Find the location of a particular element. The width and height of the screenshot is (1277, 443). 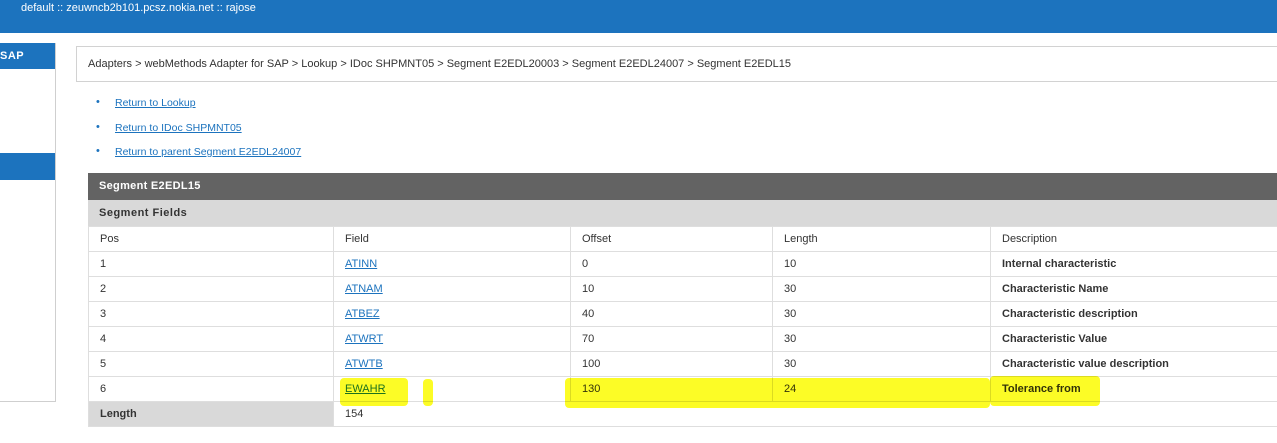

pos-cell: 4 is located at coordinates (211, 339).